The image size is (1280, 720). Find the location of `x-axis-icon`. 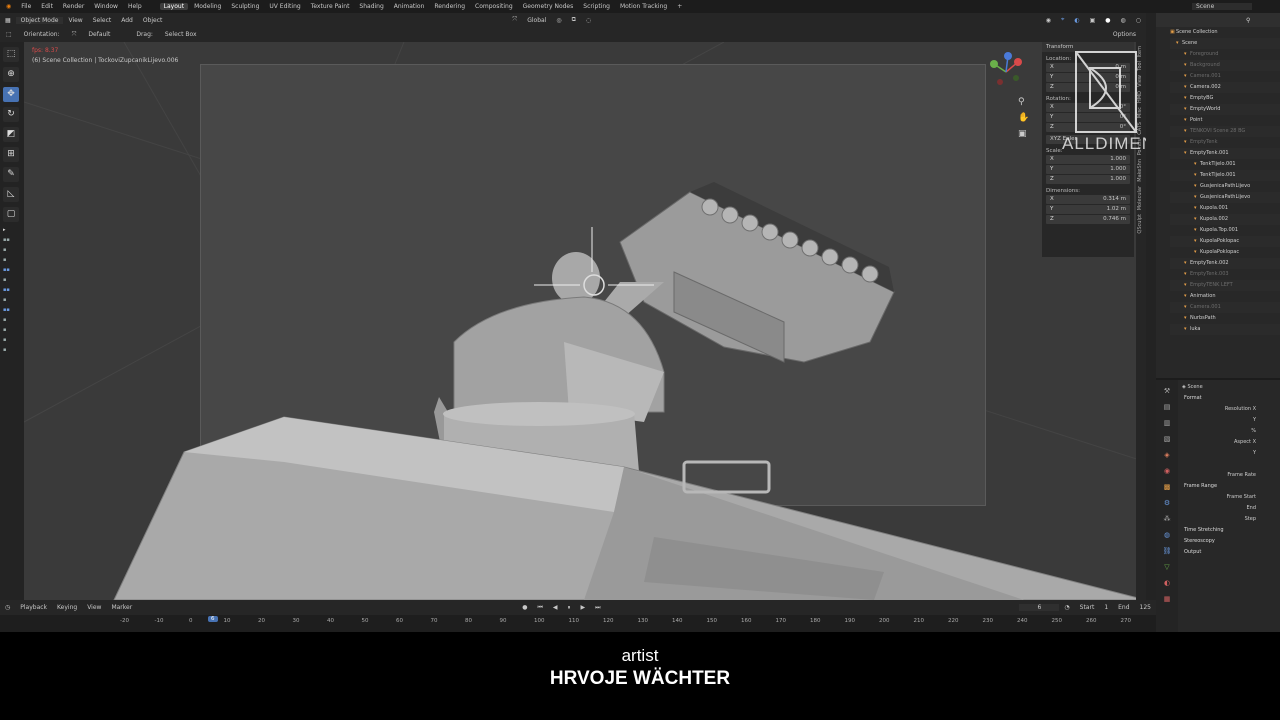

x-axis-icon is located at coordinates (1018, 62).